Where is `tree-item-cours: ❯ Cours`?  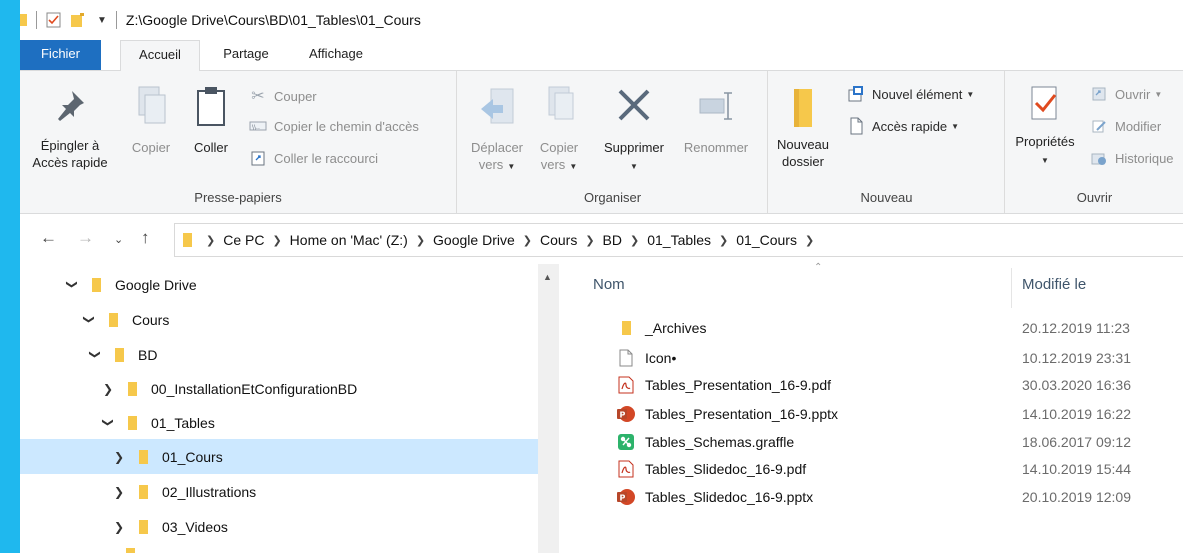
tree-item-cours: ❯ Cours is located at coordinates (279, 319).